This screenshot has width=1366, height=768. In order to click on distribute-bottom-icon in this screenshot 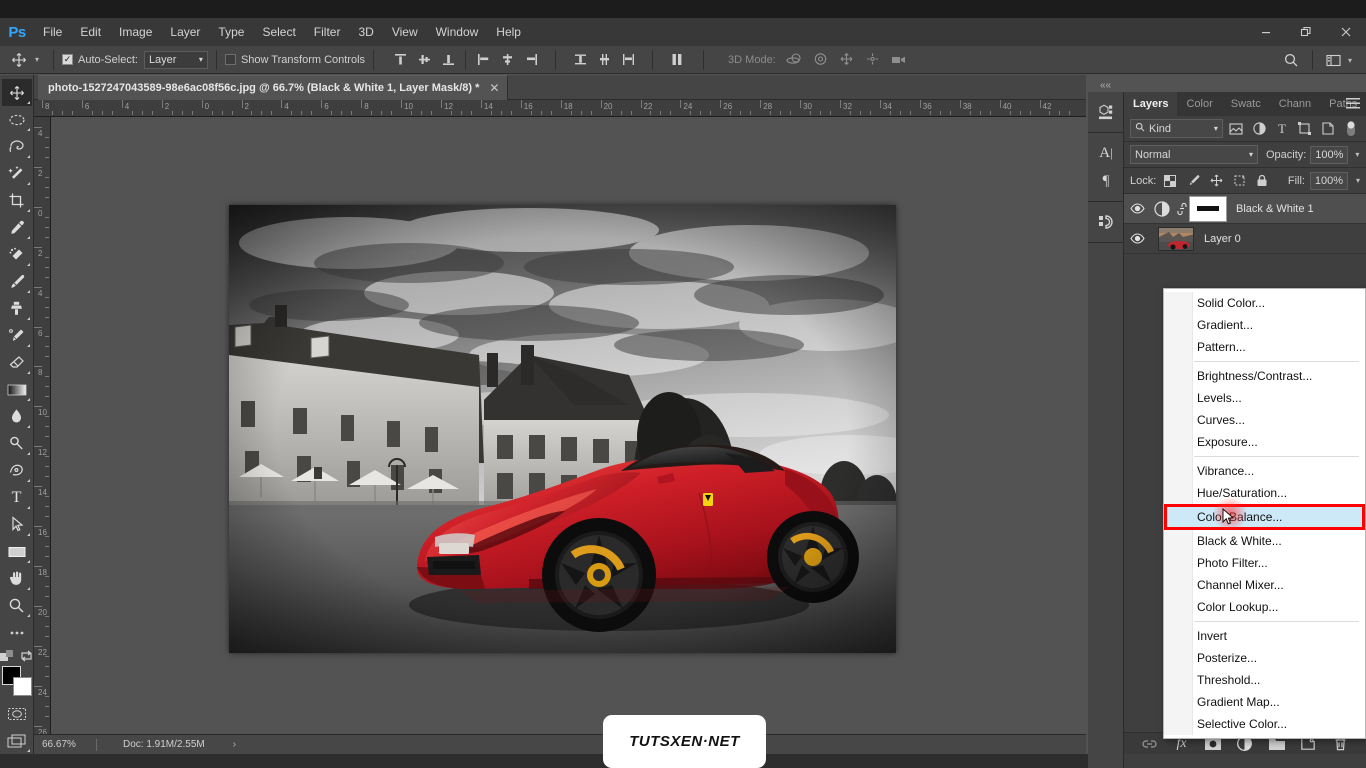, I will do `click(628, 60)`.